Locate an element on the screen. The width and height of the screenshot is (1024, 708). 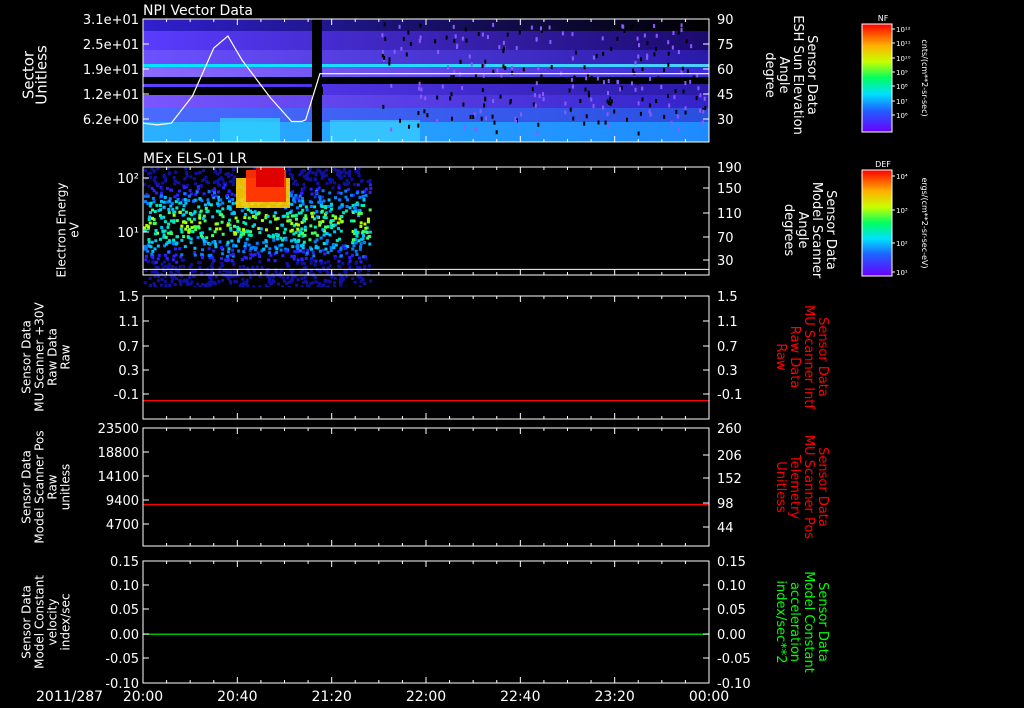
colorbar-tick-label: 10⁹ is located at coordinates (902, 73).